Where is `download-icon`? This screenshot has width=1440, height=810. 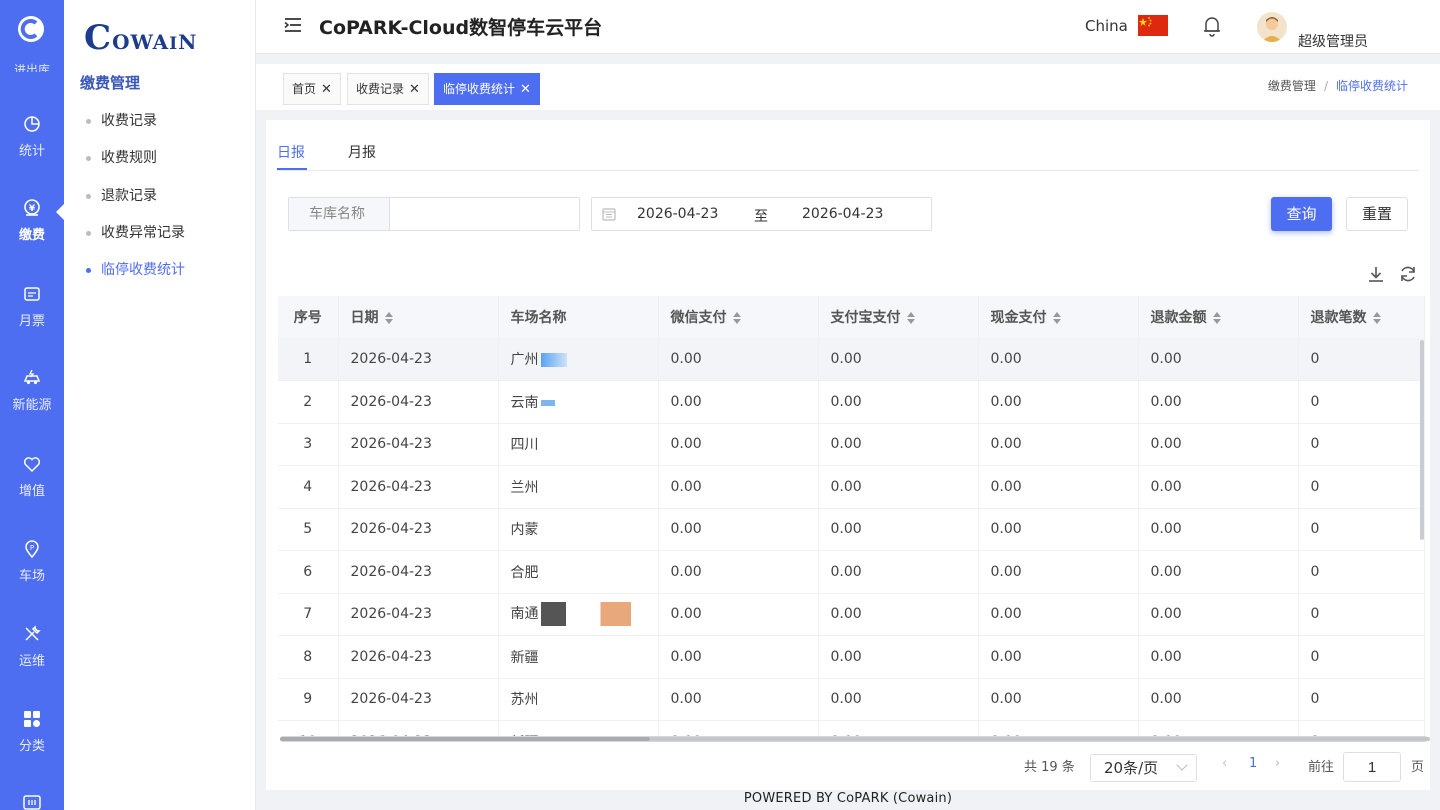 download-icon is located at coordinates (1376, 274).